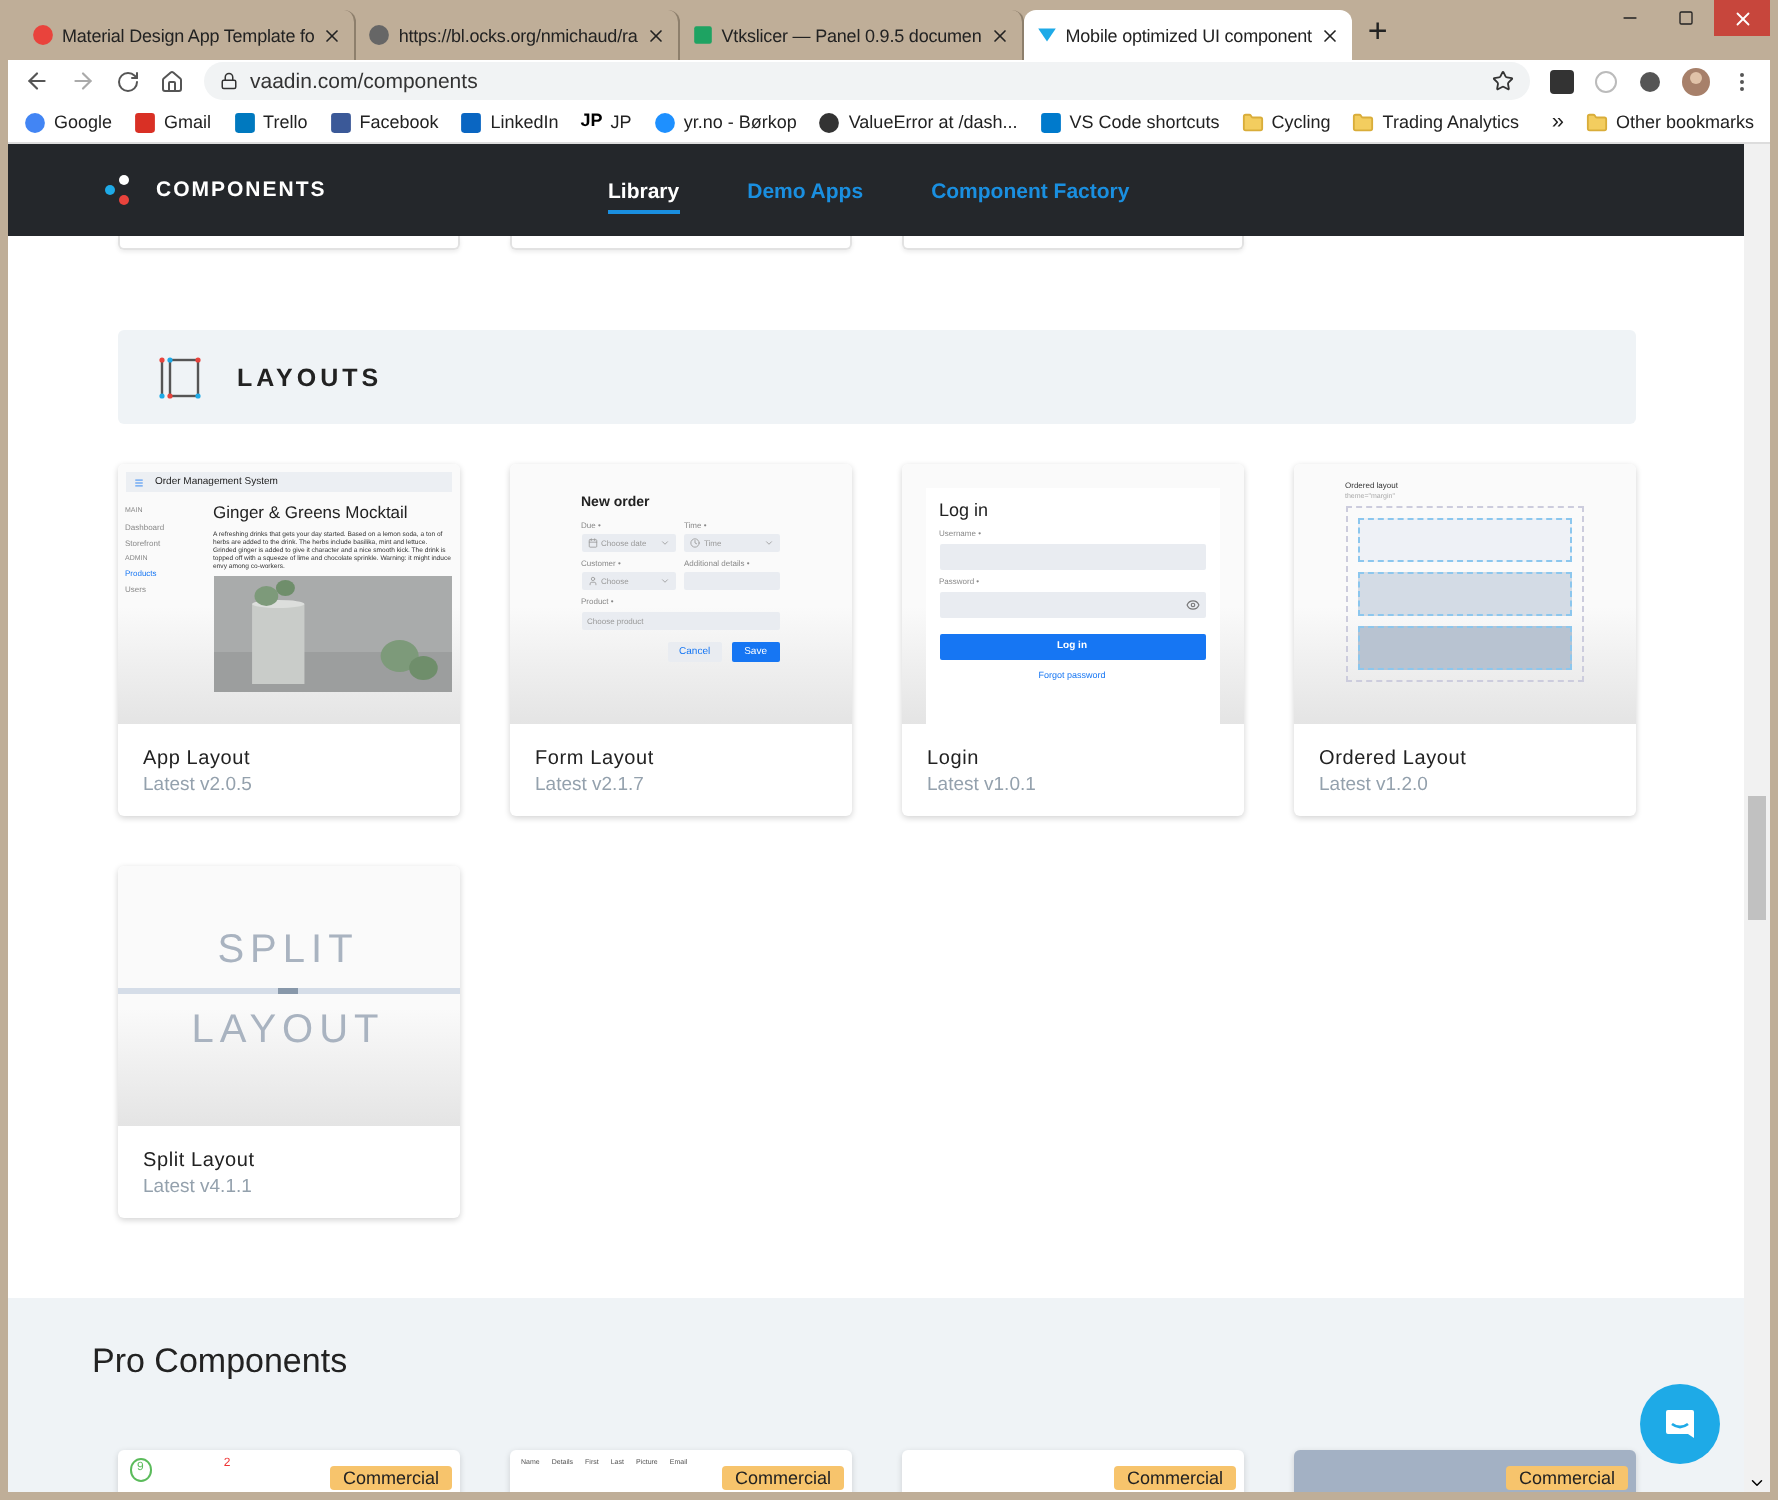 The width and height of the screenshot is (1778, 1500). What do you see at coordinates (198, 1187) in the screenshot?
I see `card-version: Latest v4.1.1` at bounding box center [198, 1187].